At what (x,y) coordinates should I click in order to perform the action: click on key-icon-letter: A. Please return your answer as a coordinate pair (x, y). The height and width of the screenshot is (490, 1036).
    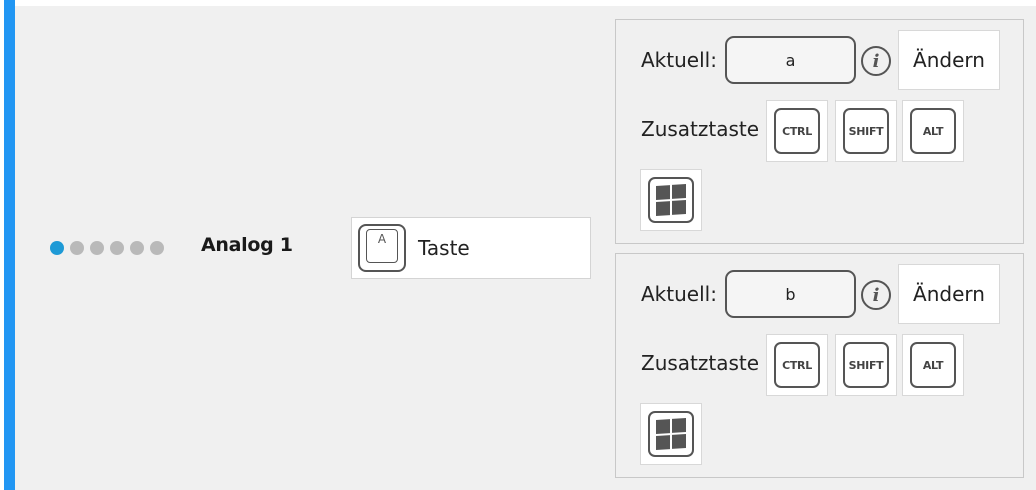
    Looking at the image, I should click on (382, 246).